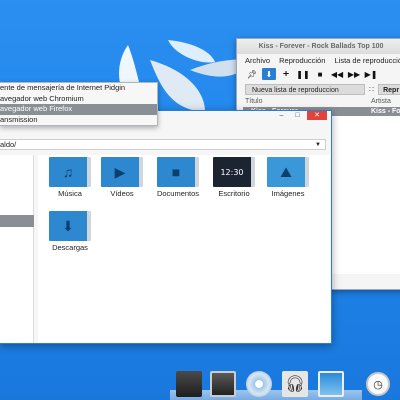 This screenshot has width=400, height=400. Describe the element at coordinates (317, 115) in the screenshot. I see `close-icon: ✕` at that location.